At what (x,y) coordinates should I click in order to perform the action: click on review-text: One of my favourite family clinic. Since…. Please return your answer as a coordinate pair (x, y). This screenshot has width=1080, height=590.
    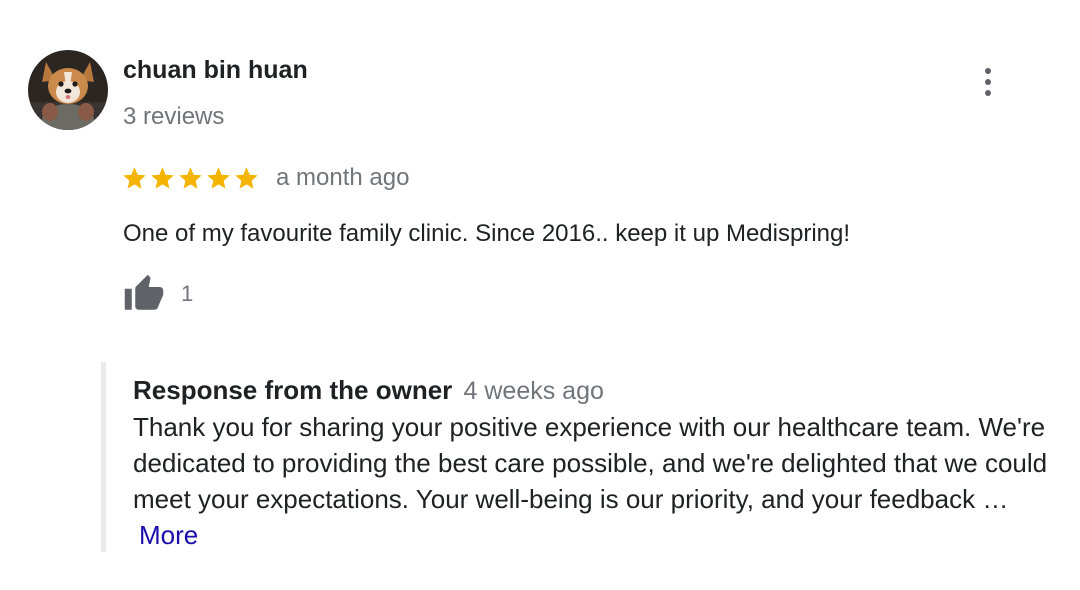
    Looking at the image, I should click on (487, 233).